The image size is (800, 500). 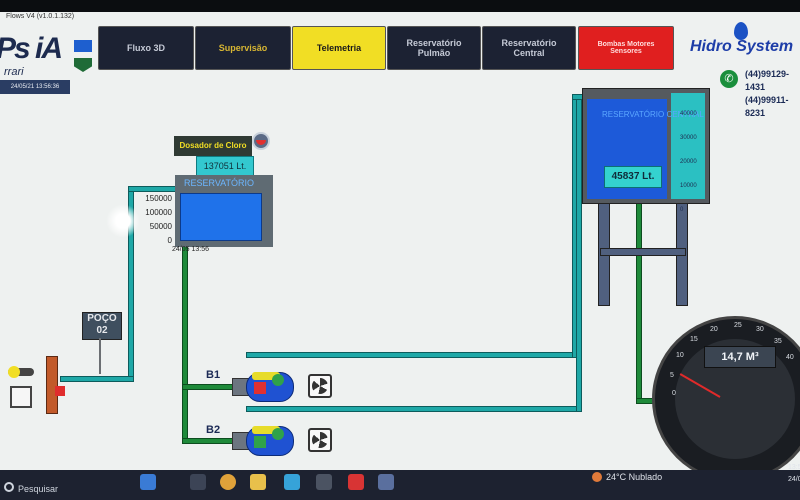 I want to click on nav-button-fluxo-3d: Fluxo 3D, so click(x=146, y=48).